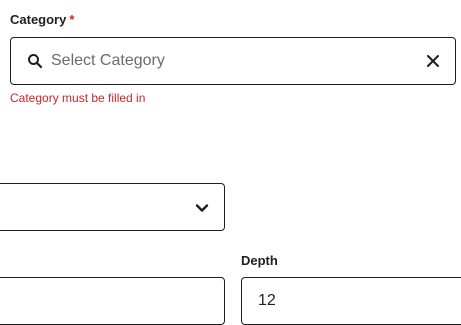  Describe the element at coordinates (112, 207) in the screenshot. I see `dropdown-select` at that location.